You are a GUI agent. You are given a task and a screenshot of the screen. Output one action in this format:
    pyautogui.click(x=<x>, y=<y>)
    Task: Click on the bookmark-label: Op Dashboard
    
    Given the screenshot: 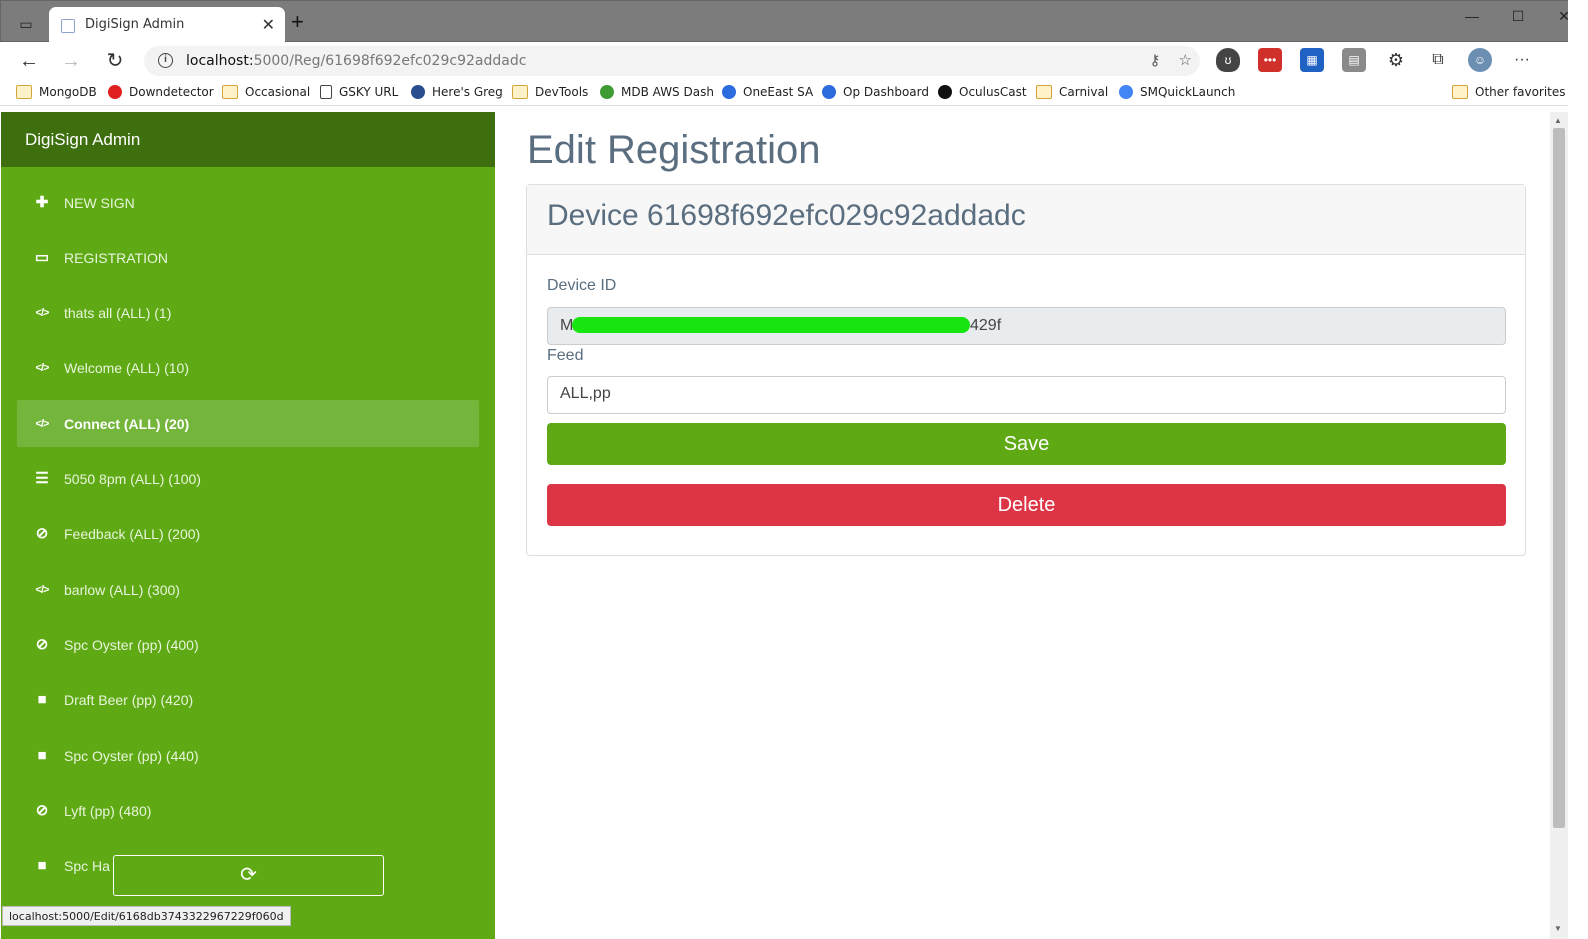 What is the action you would take?
    pyautogui.click(x=886, y=92)
    